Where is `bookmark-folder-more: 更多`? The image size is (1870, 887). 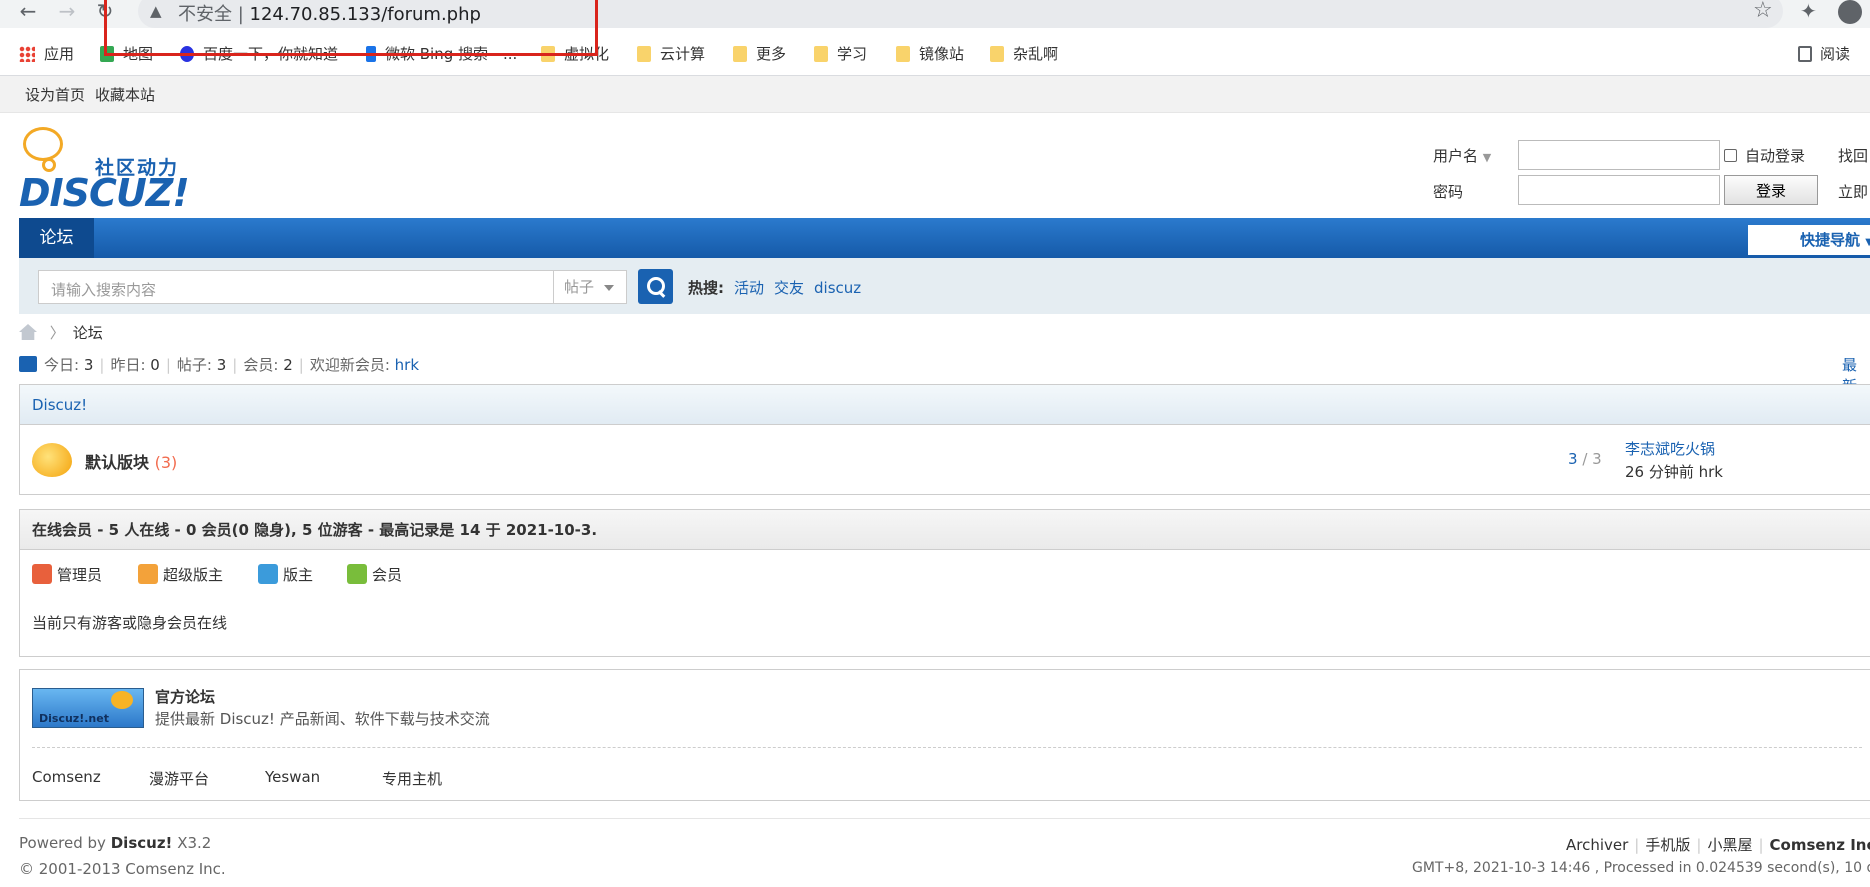
bookmark-folder-more: 更多 is located at coordinates (759, 54).